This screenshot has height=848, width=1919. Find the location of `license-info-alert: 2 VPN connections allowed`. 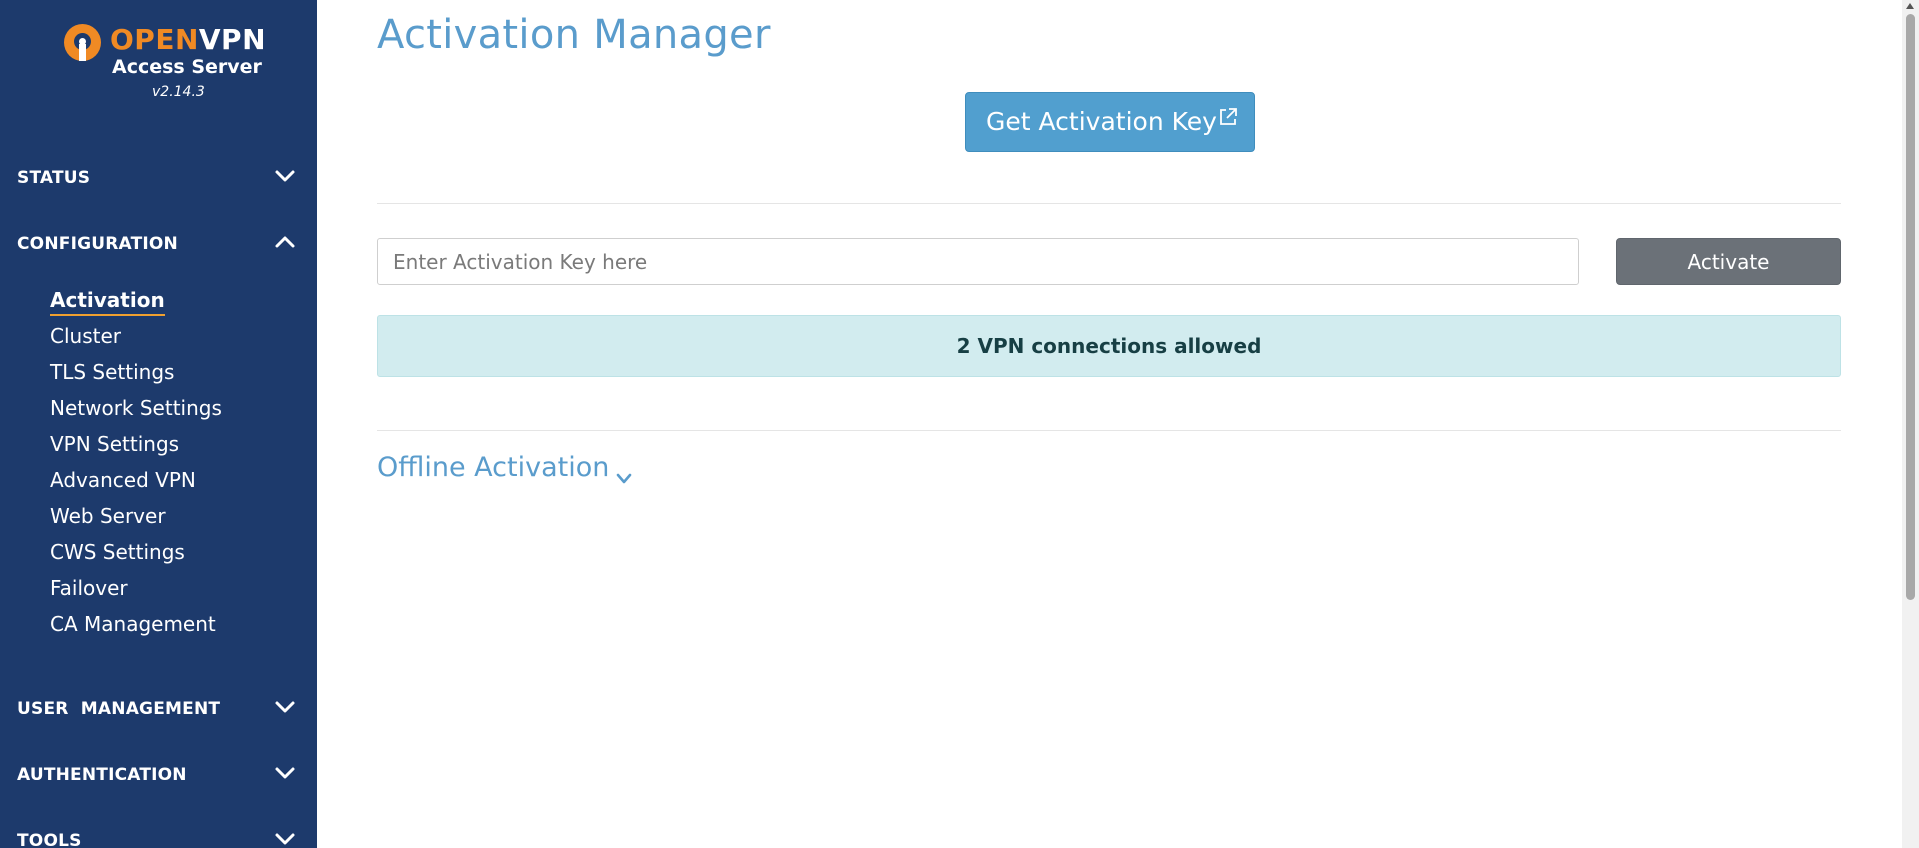

license-info-alert: 2 VPN connections allowed is located at coordinates (1109, 346).